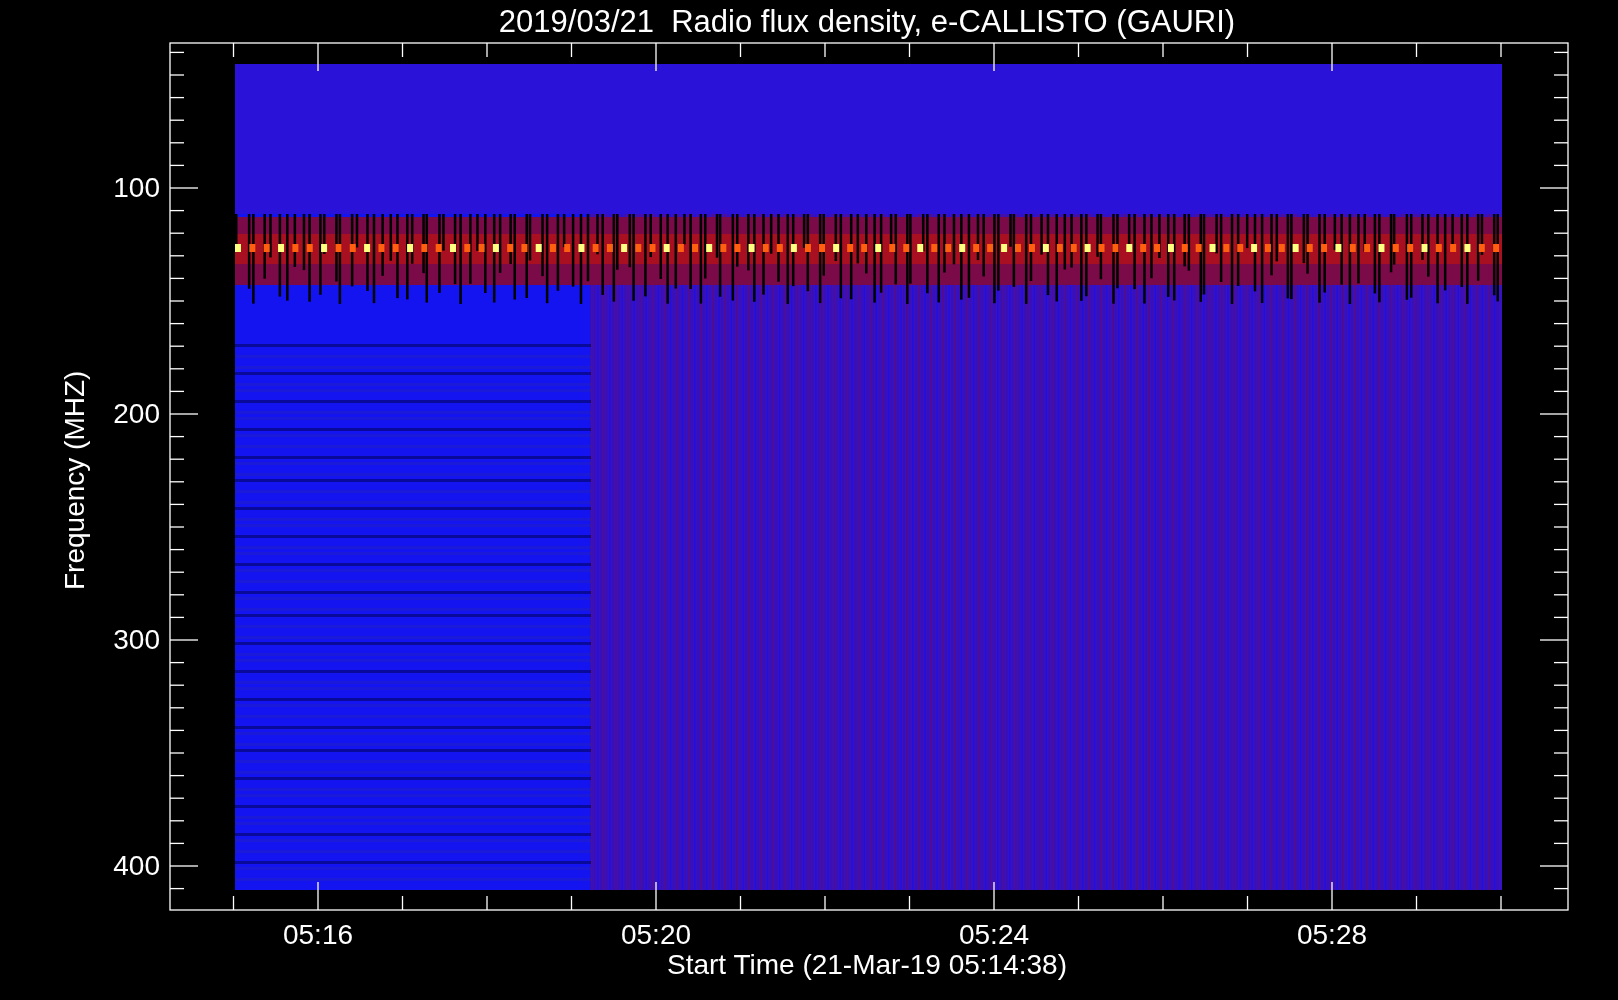  I want to click on axis-title: Frequency (MHZ), so click(74, 480).